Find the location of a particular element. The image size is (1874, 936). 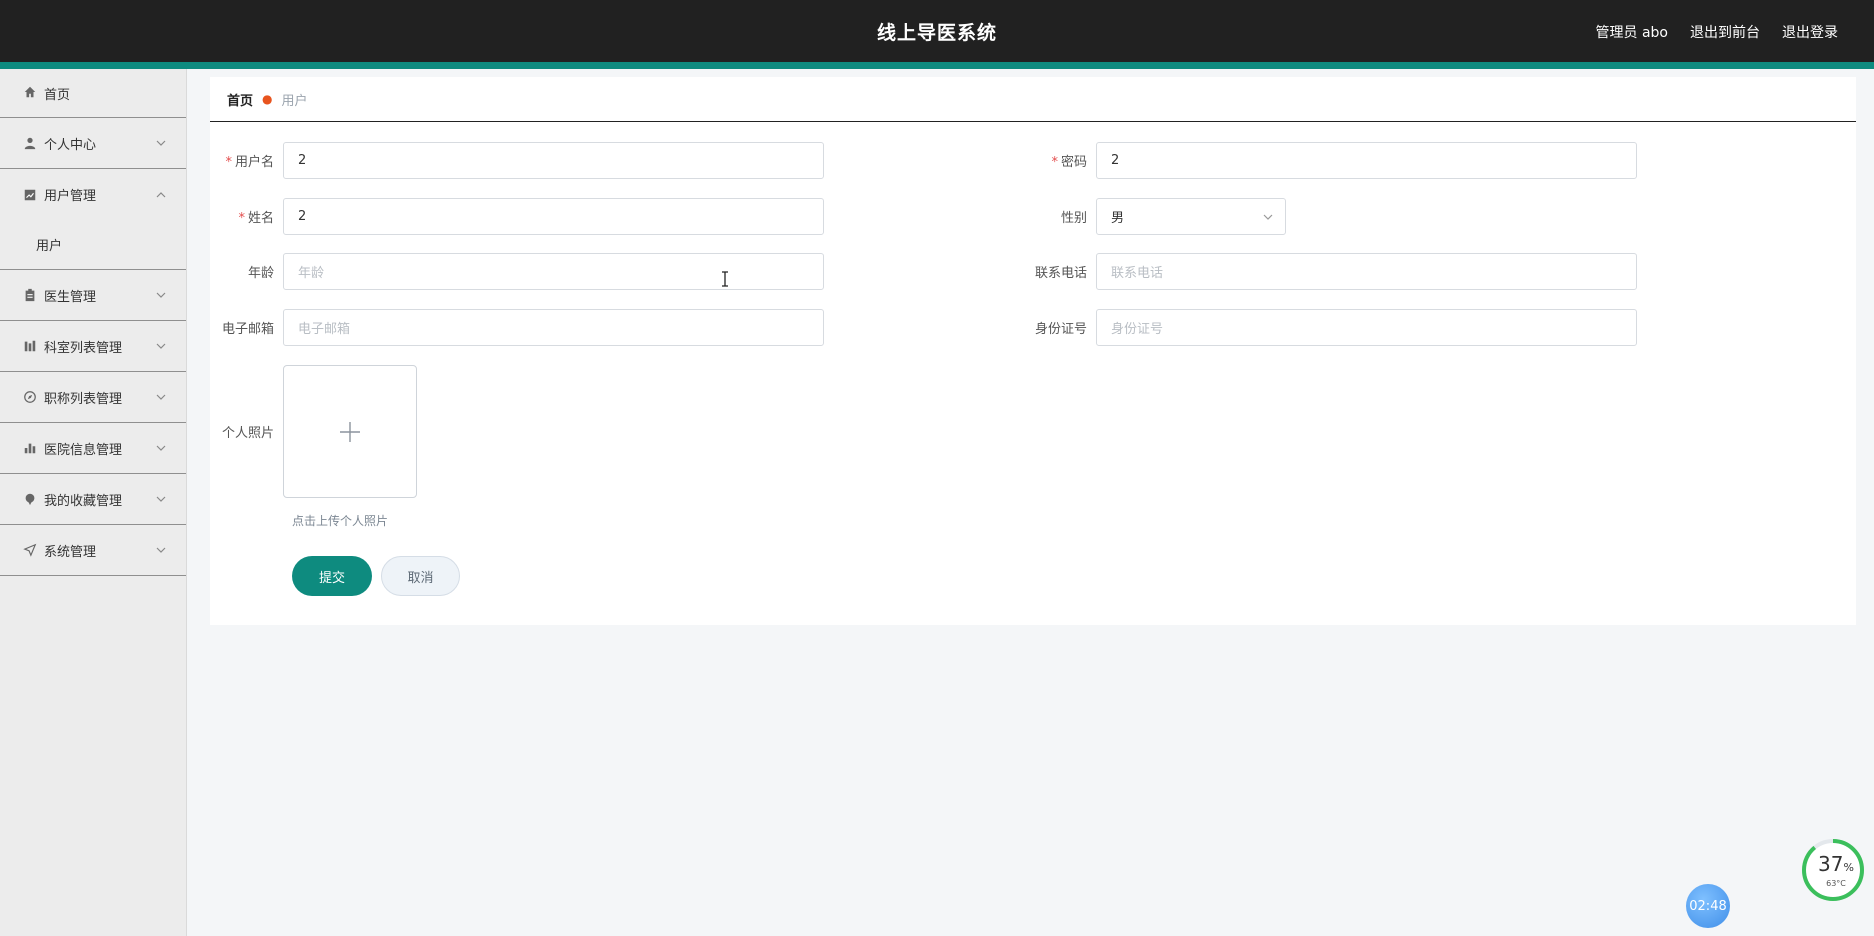

clock-widget: 02:48 is located at coordinates (1708, 906).